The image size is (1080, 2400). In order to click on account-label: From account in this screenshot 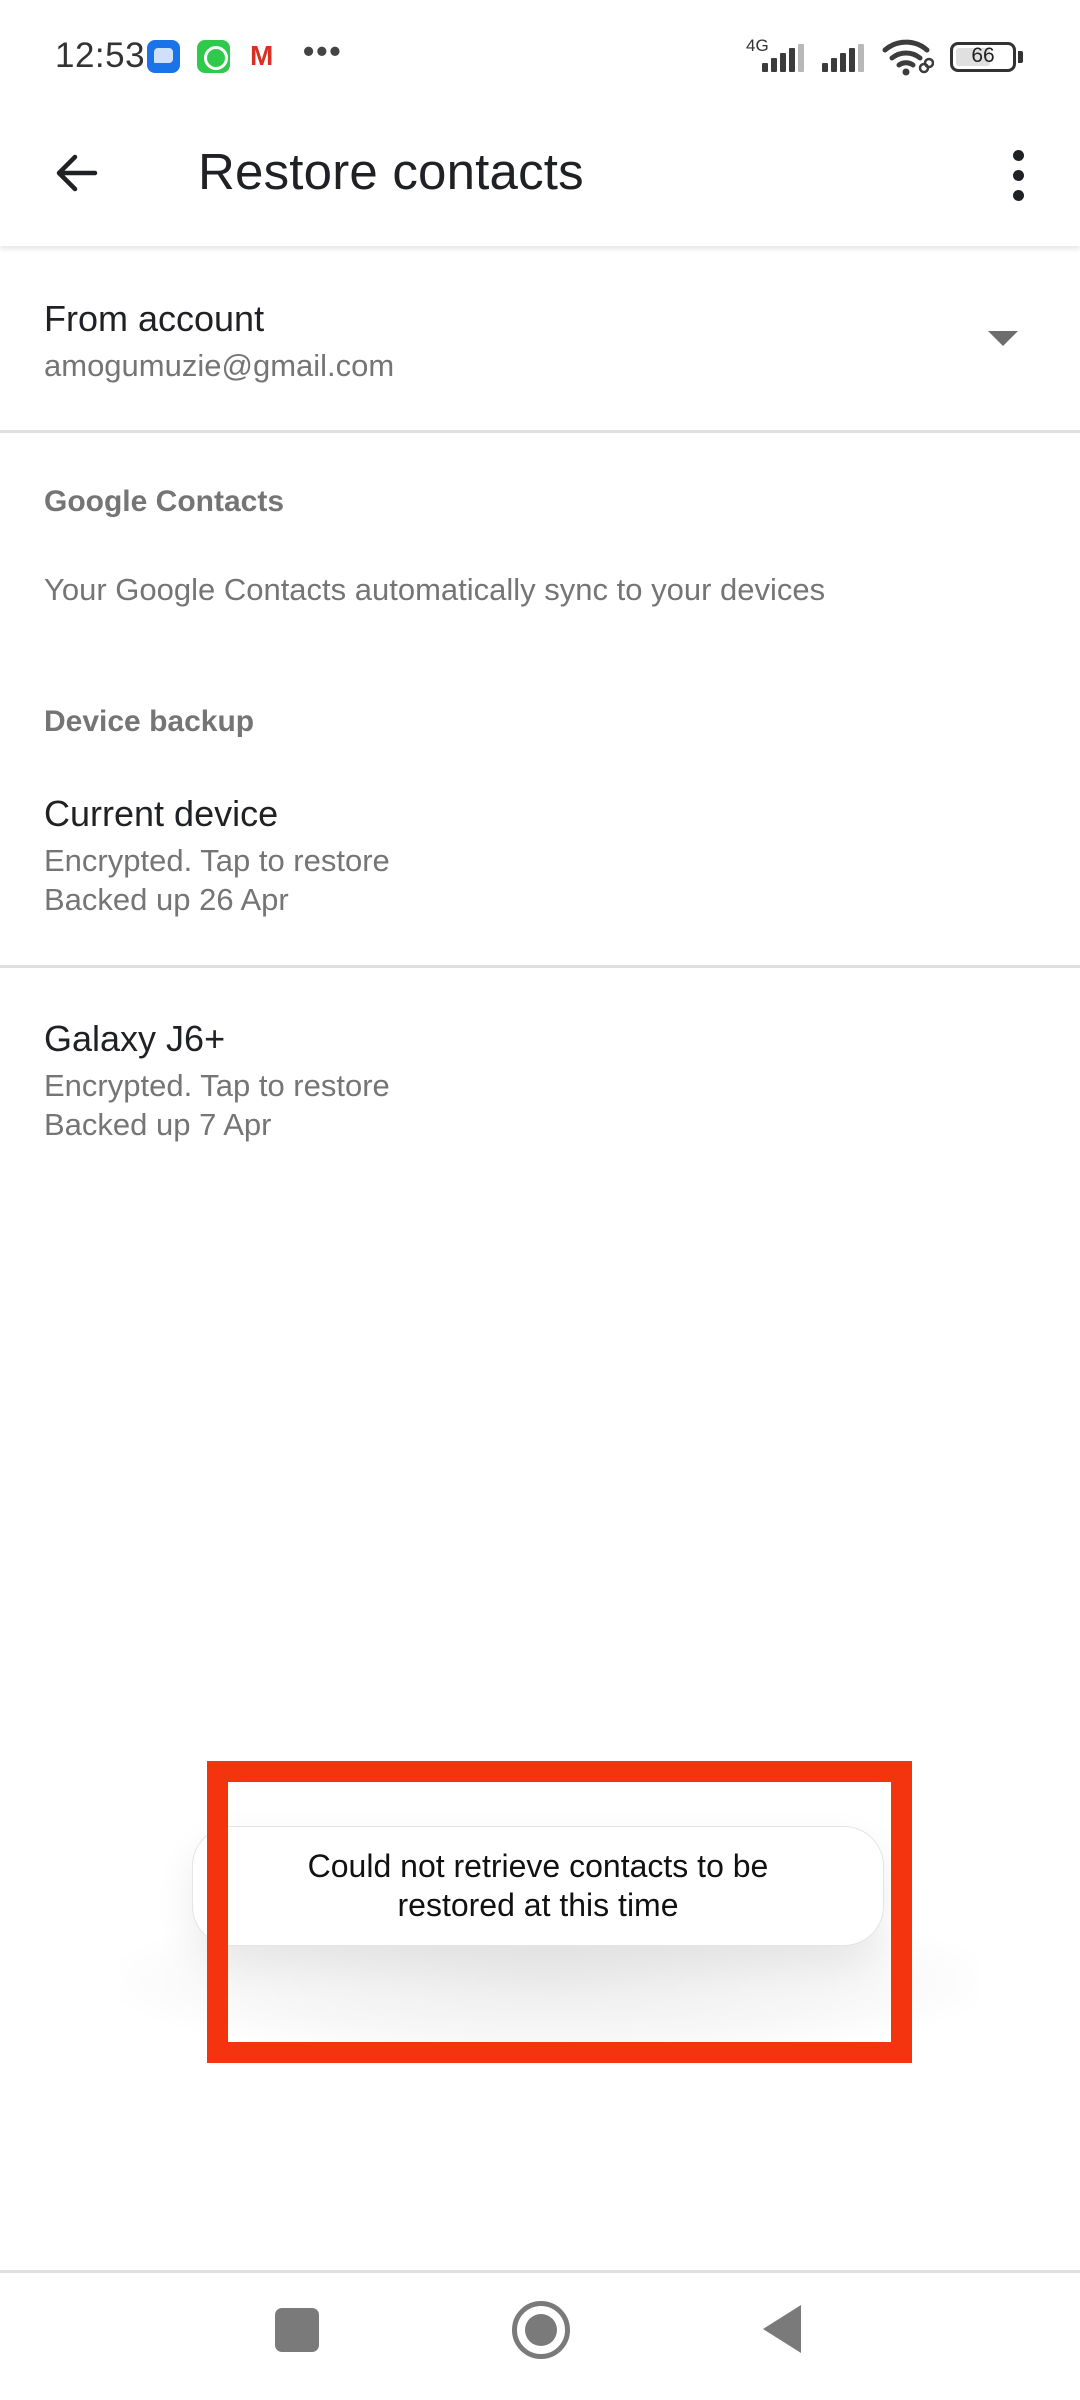, I will do `click(154, 318)`.